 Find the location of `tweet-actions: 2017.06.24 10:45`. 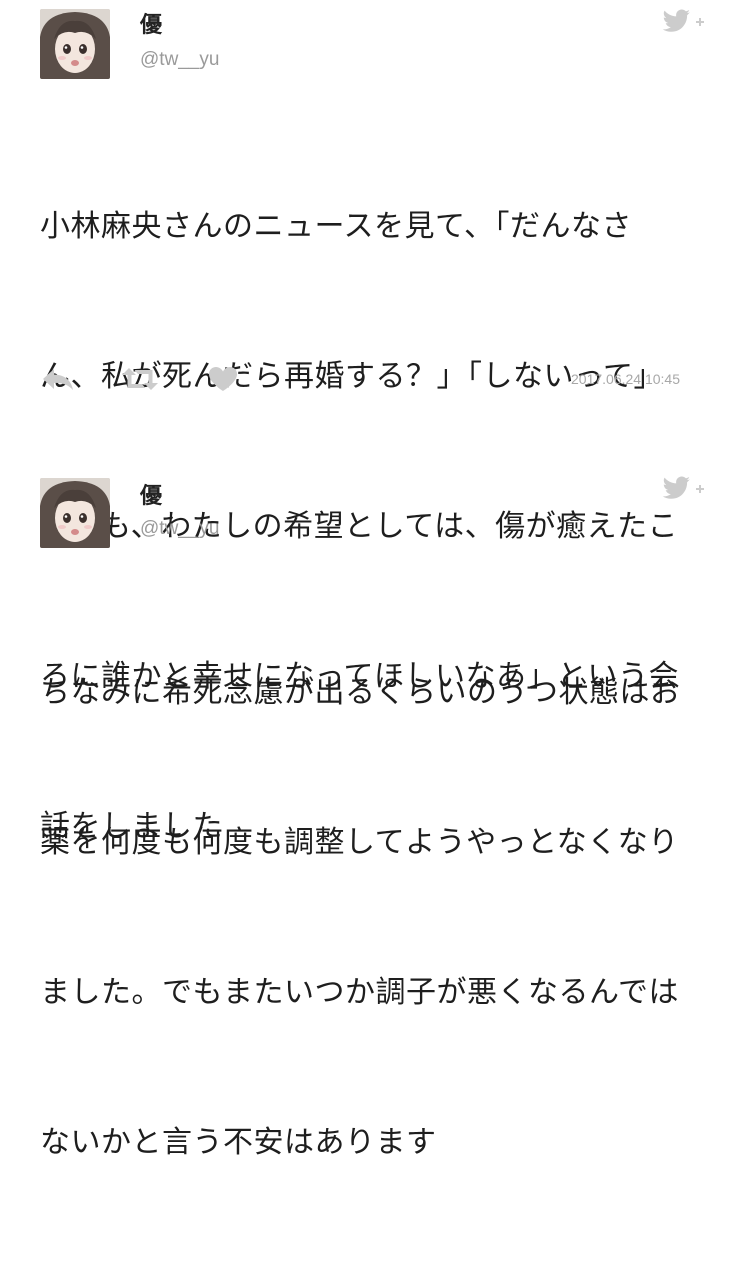

tweet-actions: 2017.06.24 10:45 is located at coordinates (380, 379).